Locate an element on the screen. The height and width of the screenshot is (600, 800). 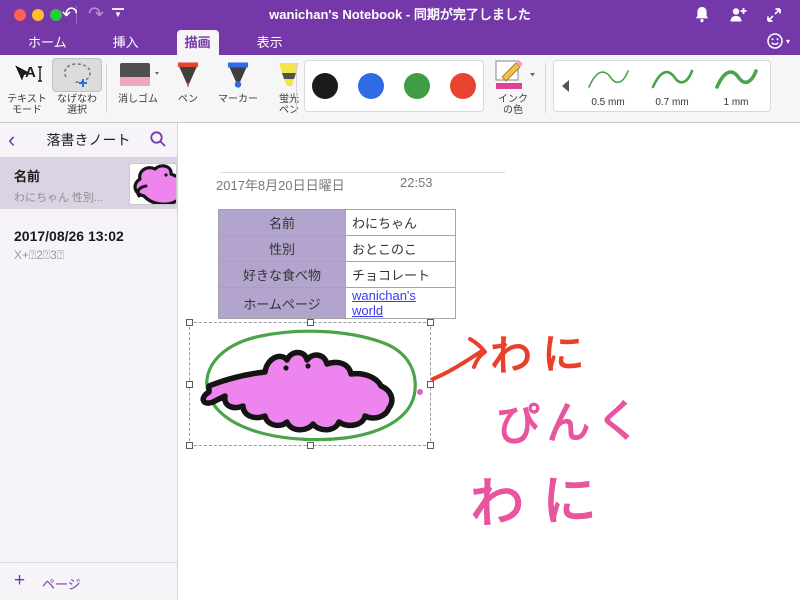
thickness-label: 0.7 mm is located at coordinates (672, 102).